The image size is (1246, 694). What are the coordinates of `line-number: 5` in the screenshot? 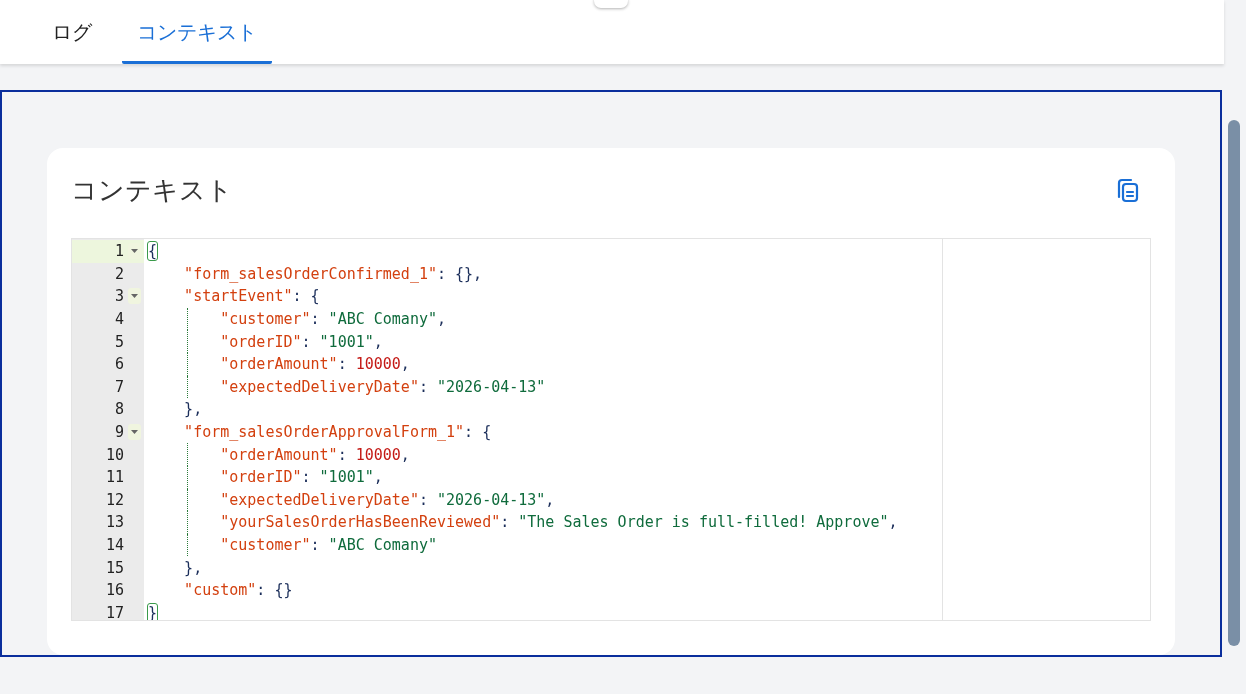 It's located at (119, 341).